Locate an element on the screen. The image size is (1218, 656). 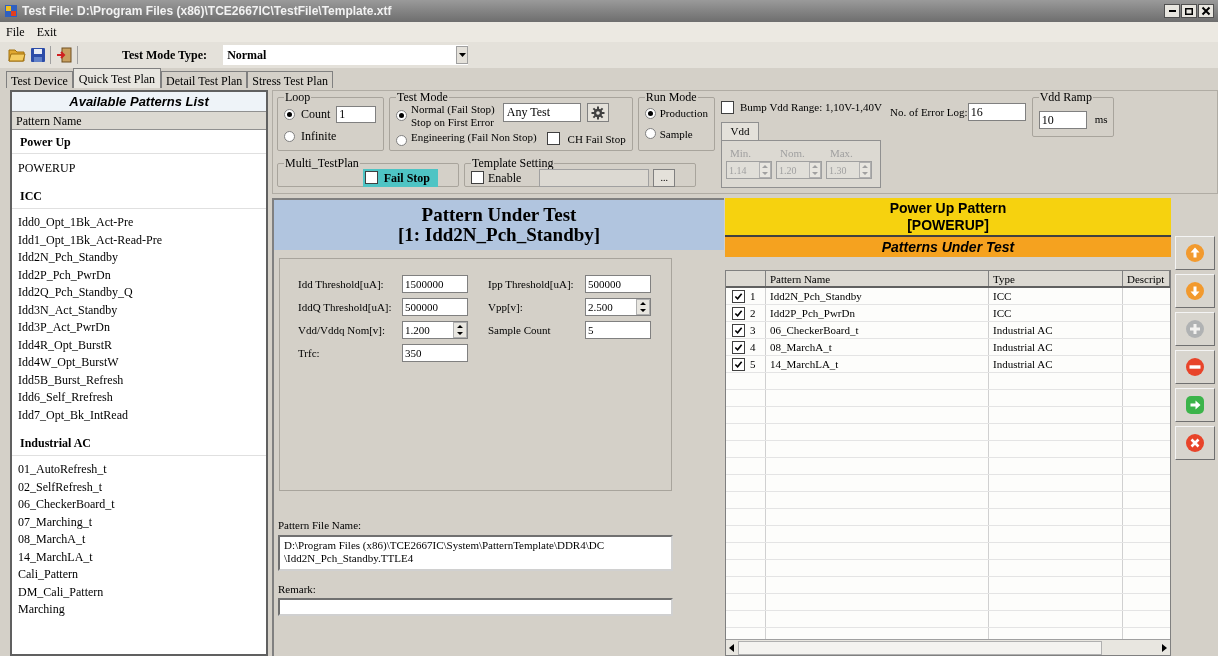
text-field: 1500000 is located at coordinates (435, 284).